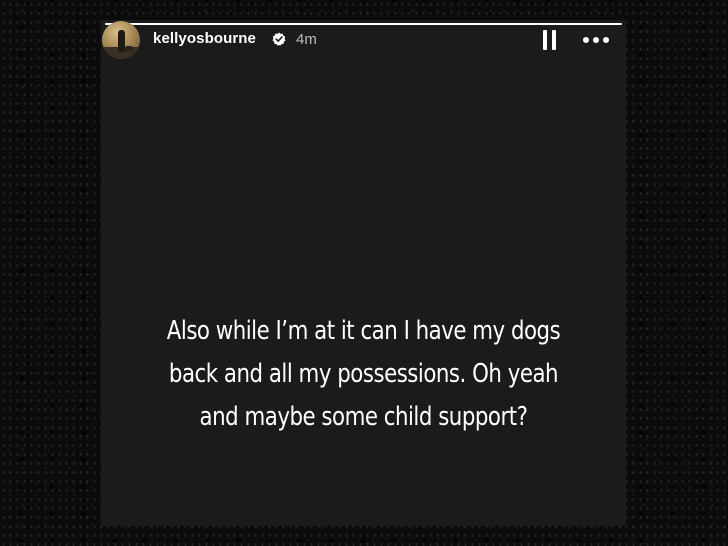 This screenshot has width=728, height=546. What do you see at coordinates (129, 48) in the screenshot?
I see `avatar-dog` at bounding box center [129, 48].